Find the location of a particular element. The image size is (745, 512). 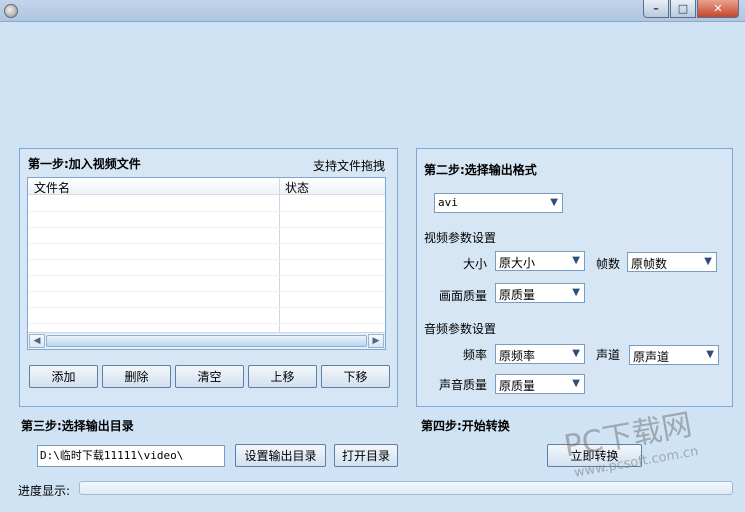

picture-quality-select: 原质量 ▼ is located at coordinates (540, 293).